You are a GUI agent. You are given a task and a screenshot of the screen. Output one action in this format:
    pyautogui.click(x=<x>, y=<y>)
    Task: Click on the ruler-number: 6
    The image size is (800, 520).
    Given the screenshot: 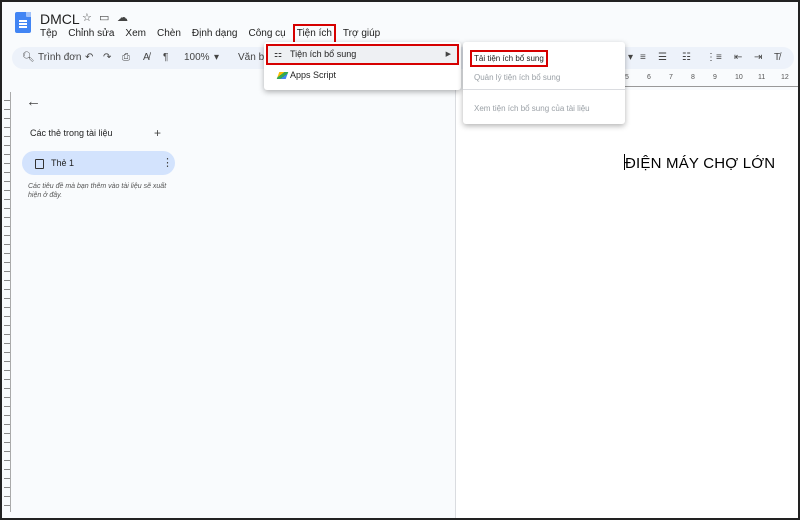 What is the action you would take?
    pyautogui.click(x=649, y=77)
    